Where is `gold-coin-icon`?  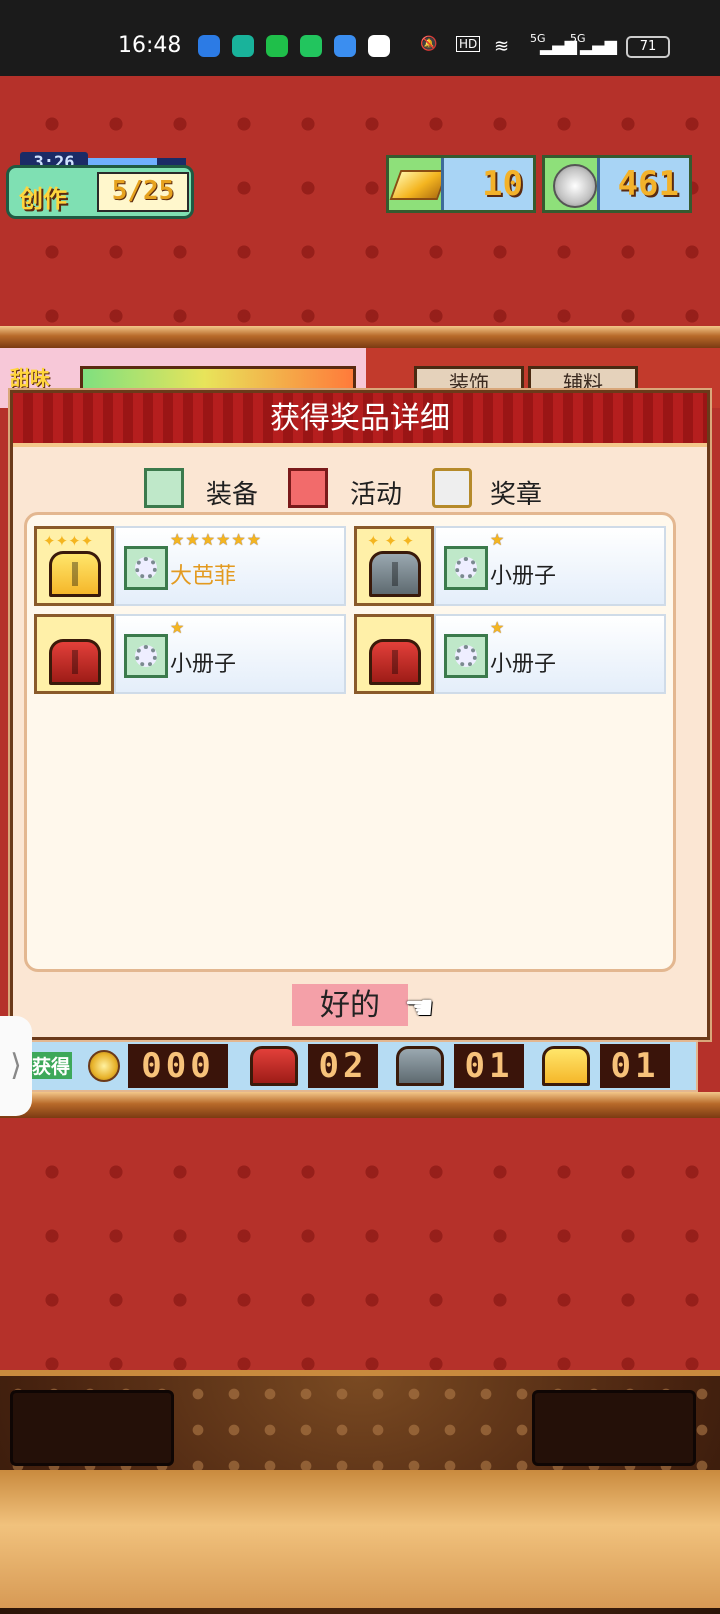
gold-coin-icon is located at coordinates (104, 1066).